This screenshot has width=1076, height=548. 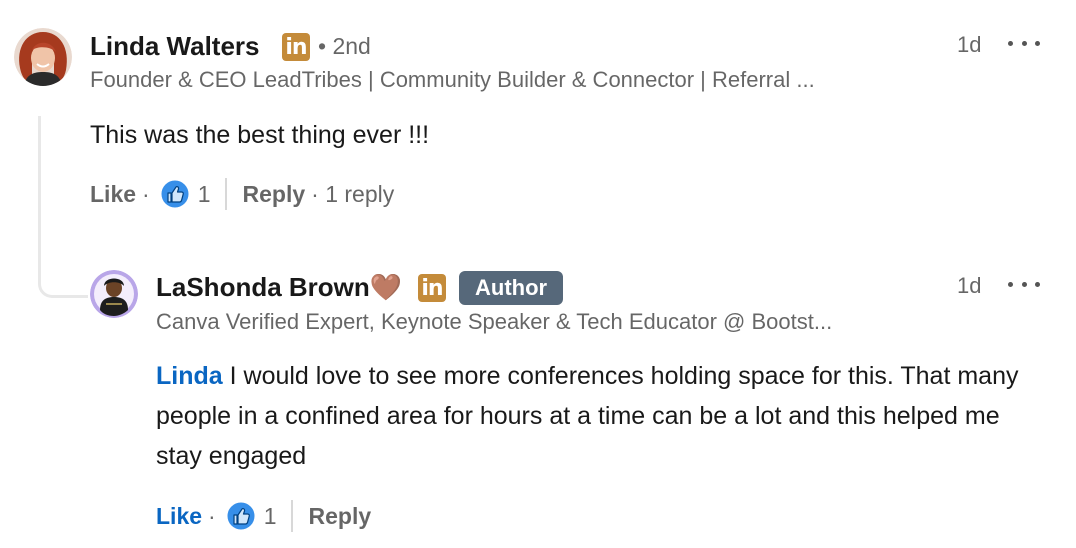 What do you see at coordinates (279, 287) in the screenshot?
I see `reply-author-name: LaShonda Brown🤎` at bounding box center [279, 287].